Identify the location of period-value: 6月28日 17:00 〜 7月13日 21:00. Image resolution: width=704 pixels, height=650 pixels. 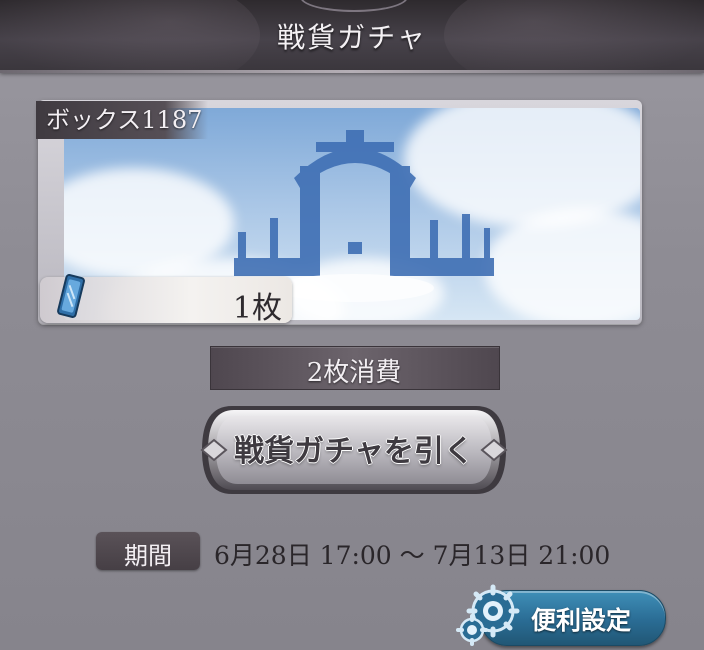
(412, 555).